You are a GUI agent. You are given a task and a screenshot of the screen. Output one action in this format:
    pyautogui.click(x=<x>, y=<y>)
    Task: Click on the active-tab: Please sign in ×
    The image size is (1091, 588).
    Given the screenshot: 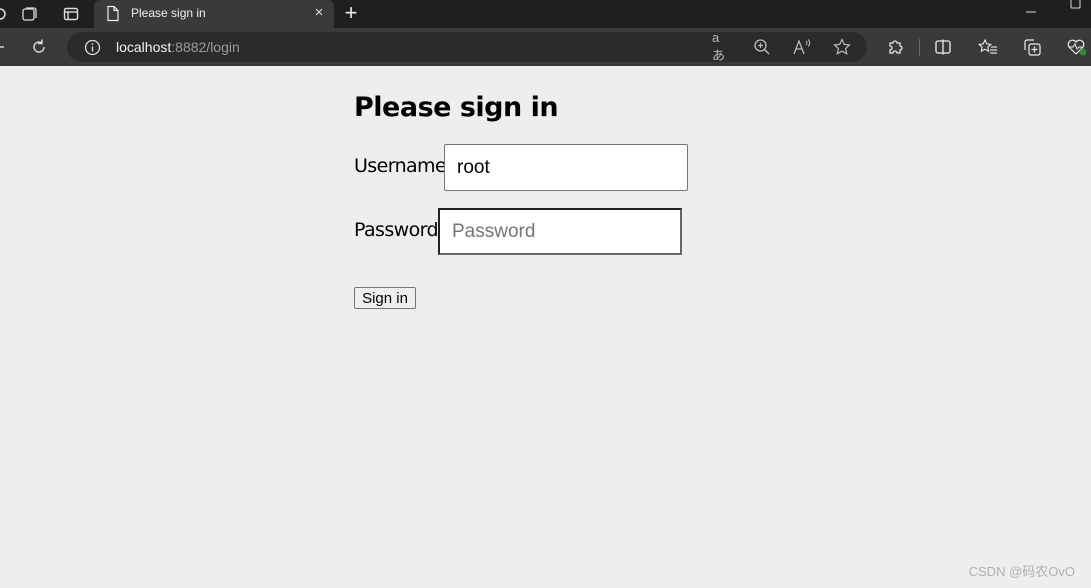 What is the action you would take?
    pyautogui.click(x=214, y=14)
    